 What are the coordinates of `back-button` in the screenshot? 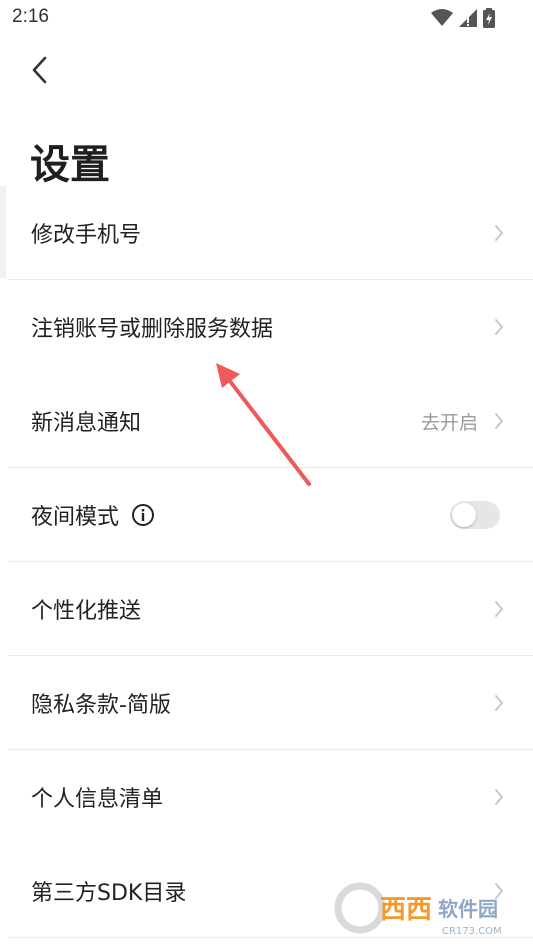 It's located at (39, 70).